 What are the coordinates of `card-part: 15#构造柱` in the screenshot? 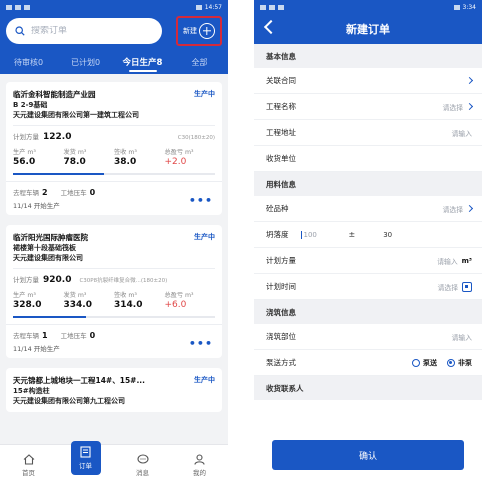 It's located at (31, 391).